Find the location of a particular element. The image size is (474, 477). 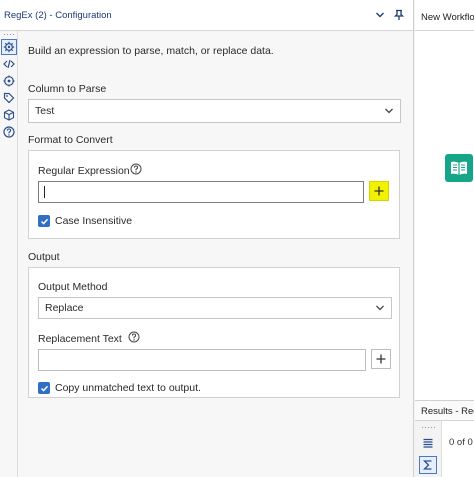

book-icon is located at coordinates (459, 168).